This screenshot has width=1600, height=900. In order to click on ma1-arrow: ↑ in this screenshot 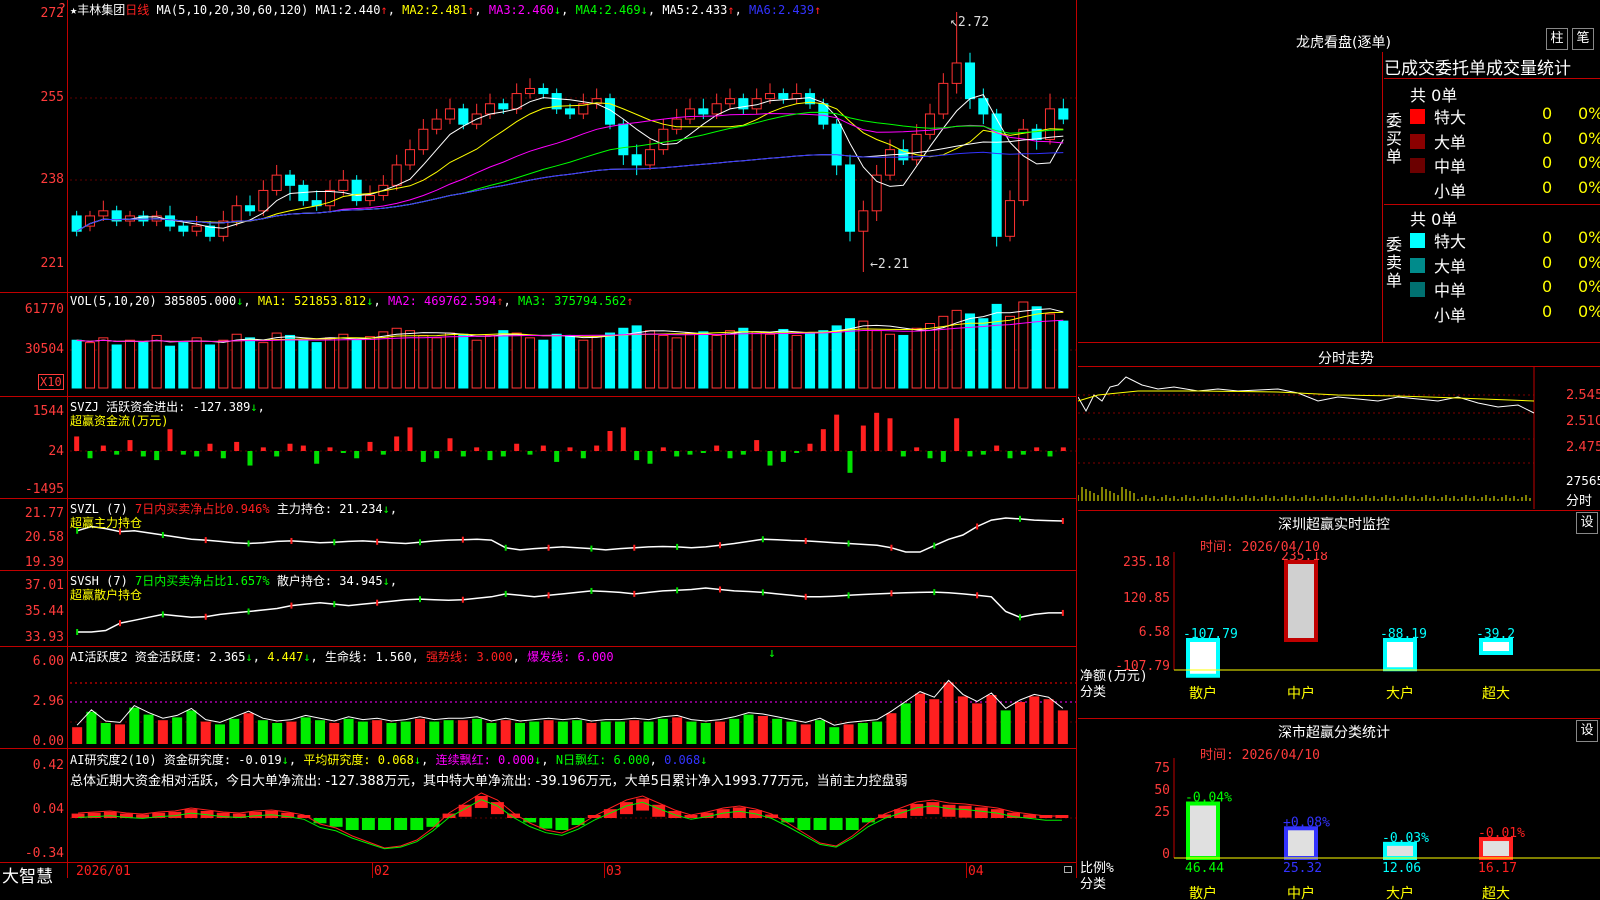, I will do `click(384, 10)`.